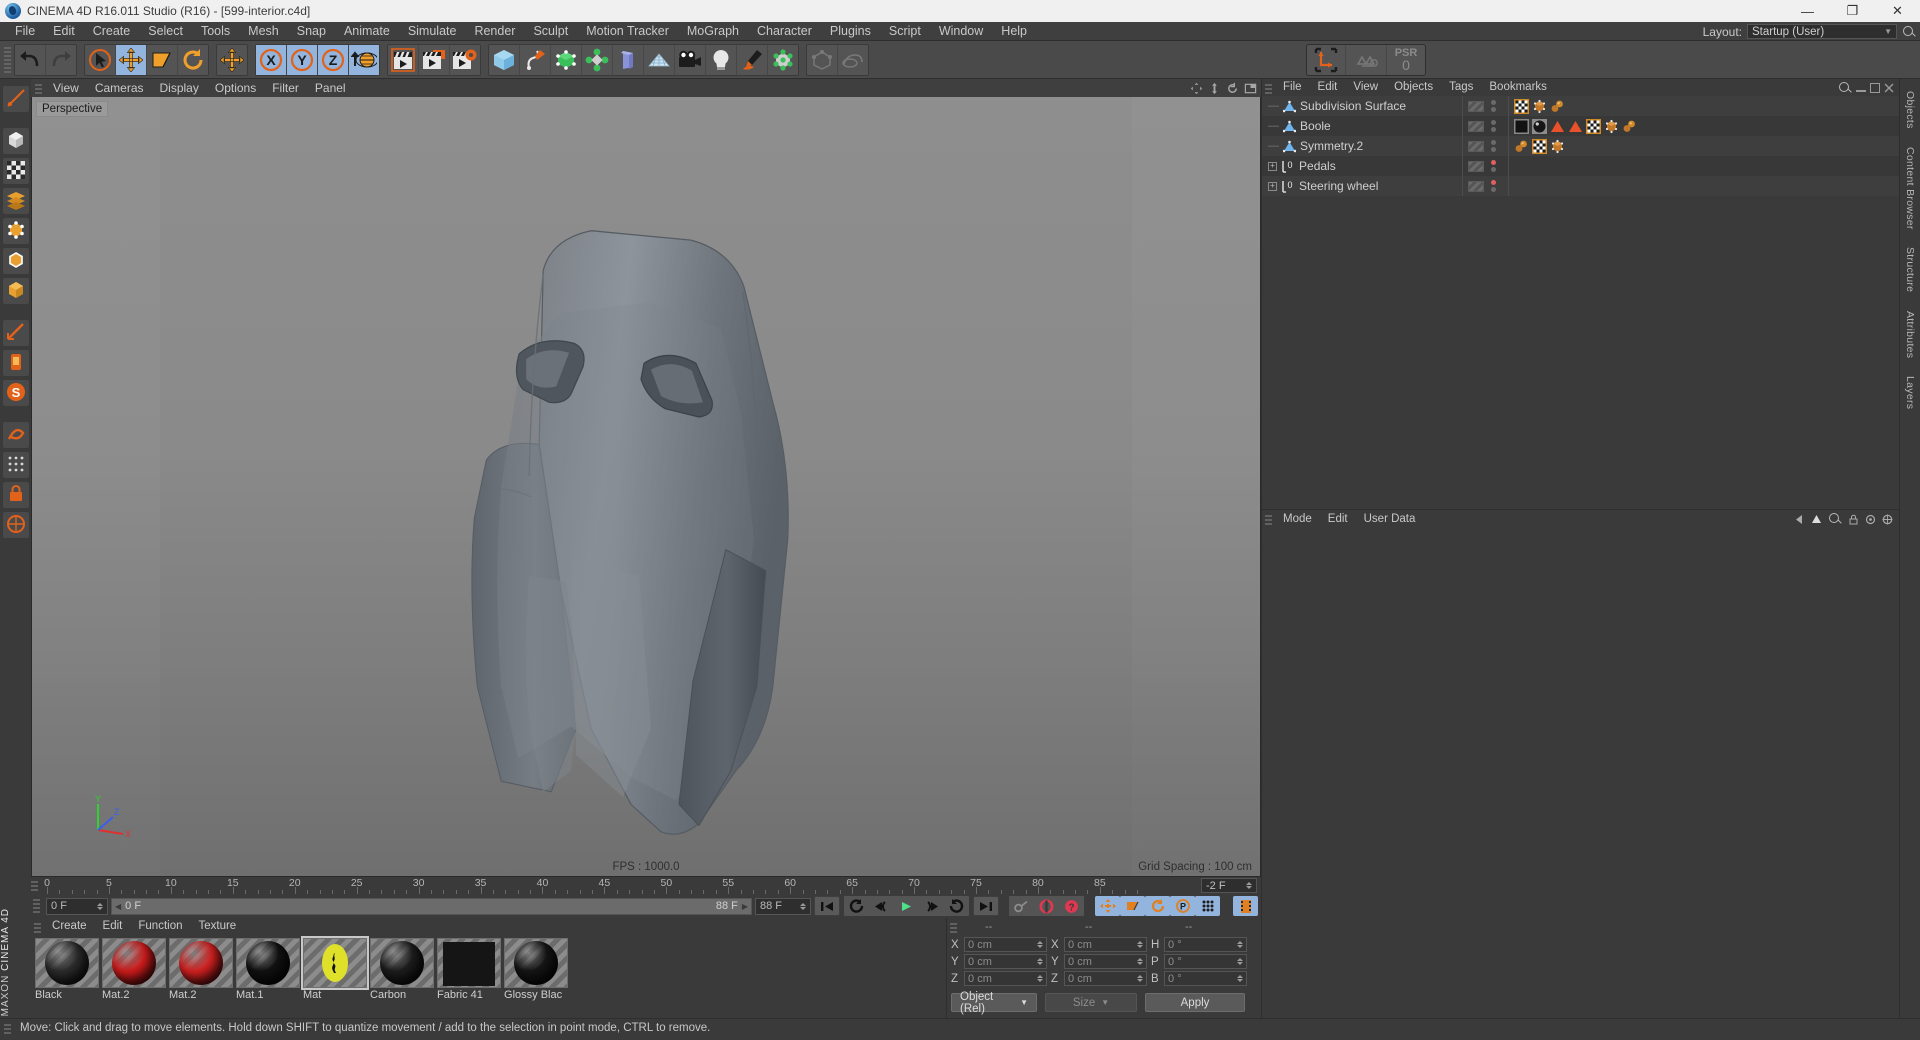  Describe the element at coordinates (1108, 906) in the screenshot. I see `position-key-toggle` at that location.